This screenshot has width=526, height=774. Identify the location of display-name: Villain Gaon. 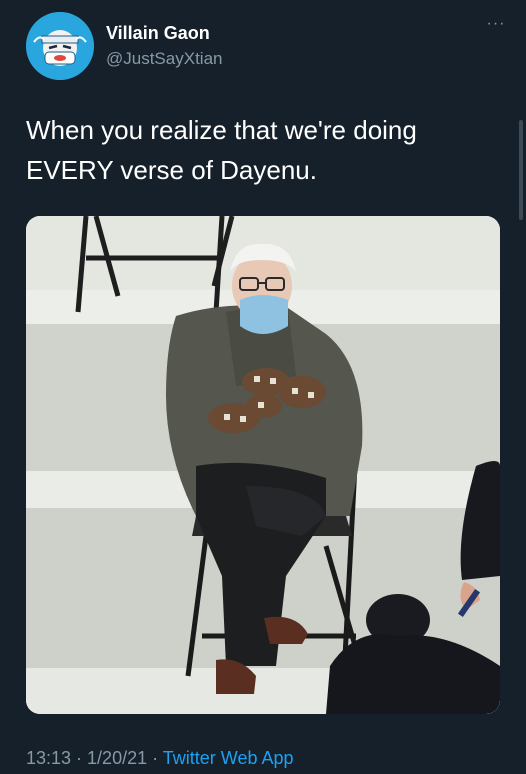
(164, 33).